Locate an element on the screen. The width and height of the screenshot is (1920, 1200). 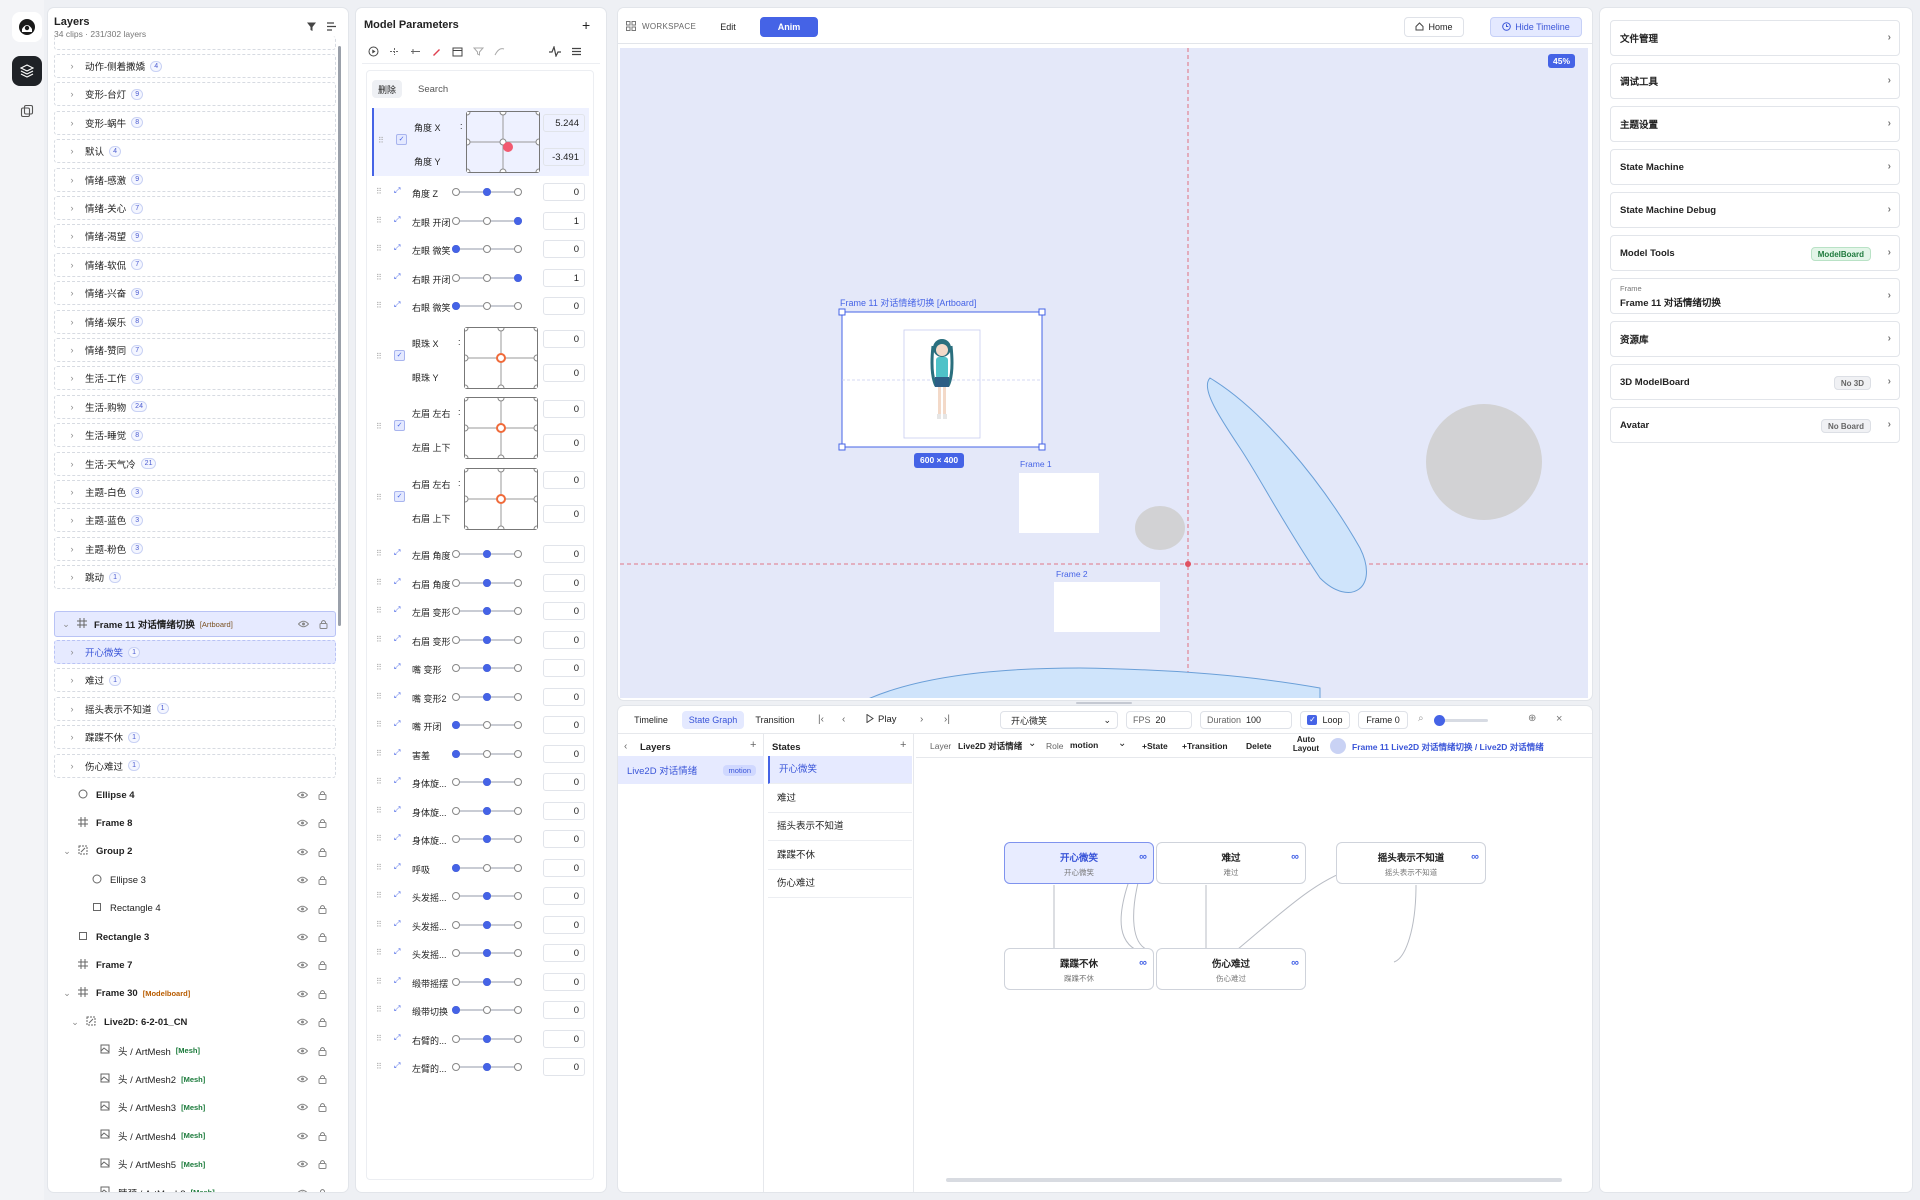
param-row: ⠿ ⤢ 右臂的... 0 is located at coordinates (480, 1039).